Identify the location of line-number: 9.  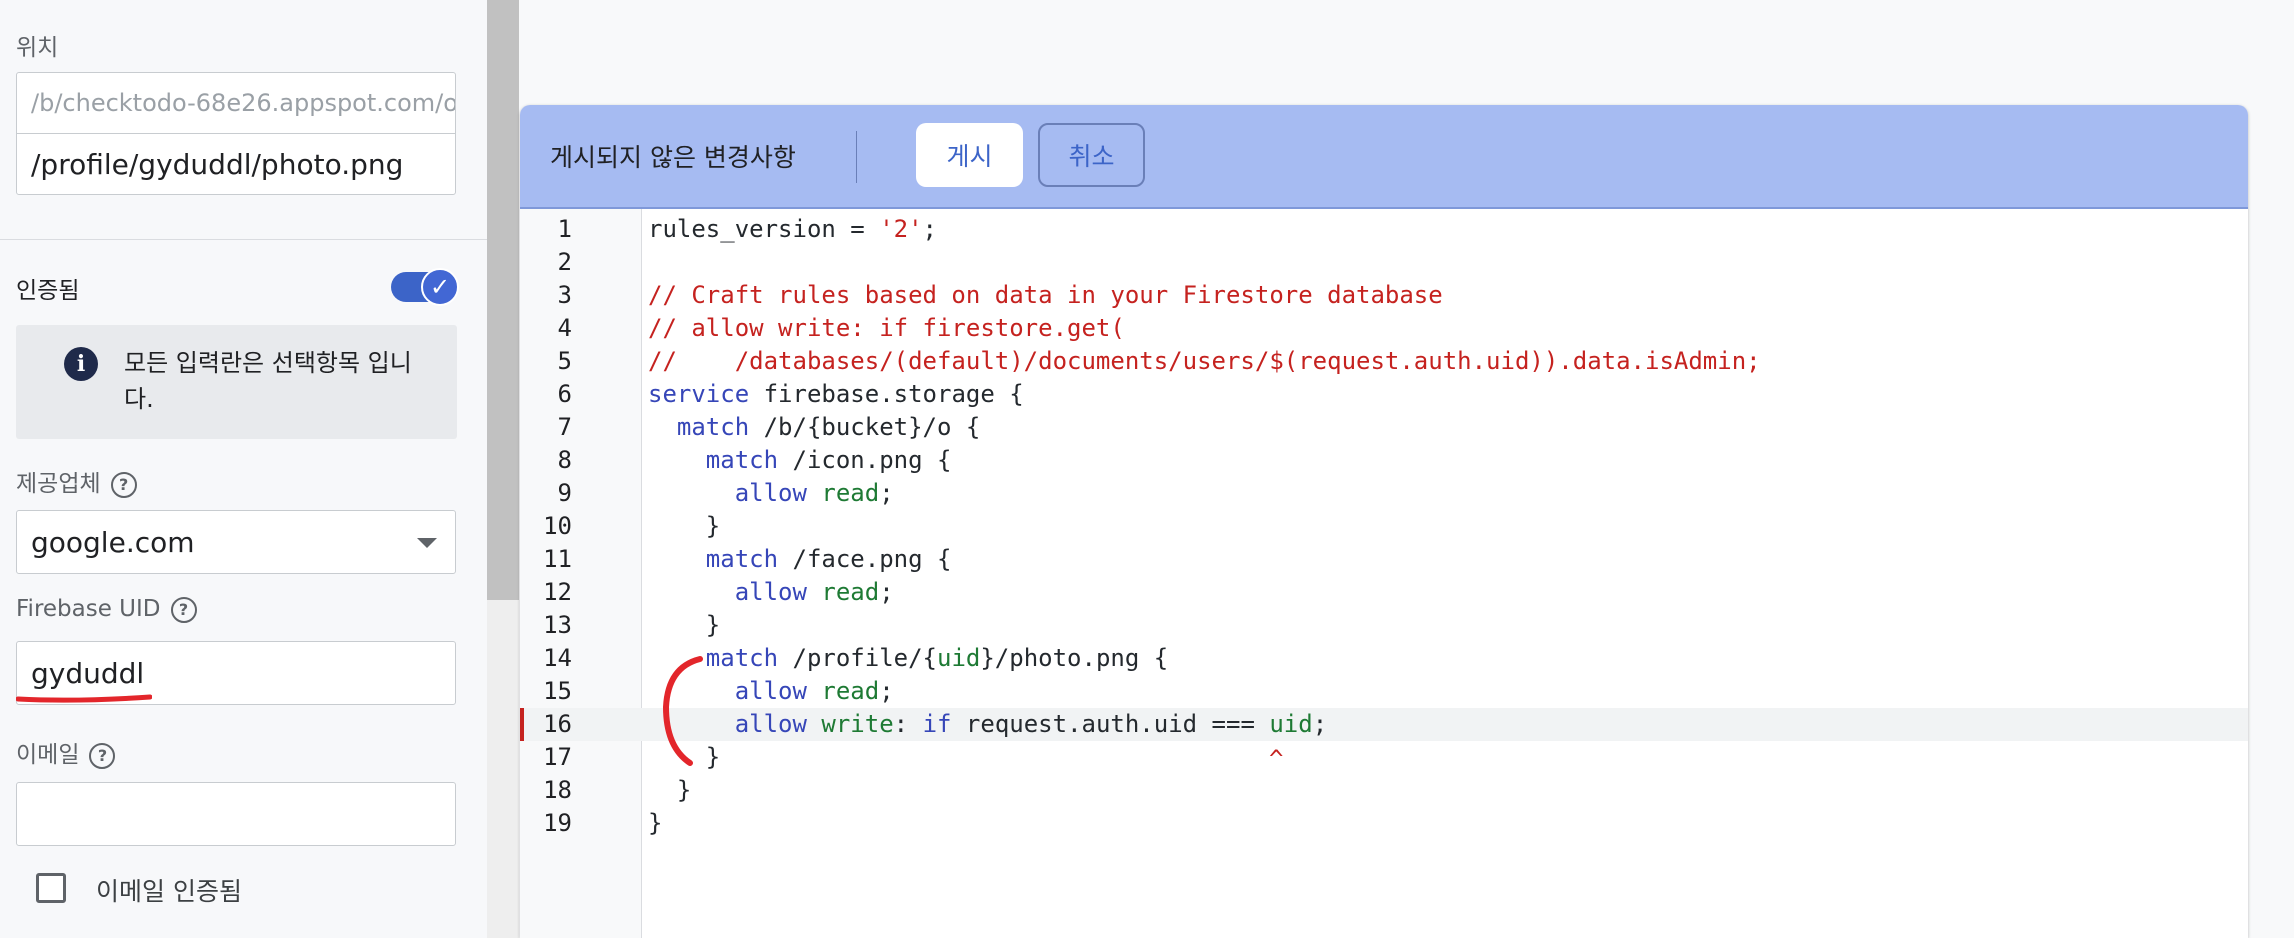
(564, 493).